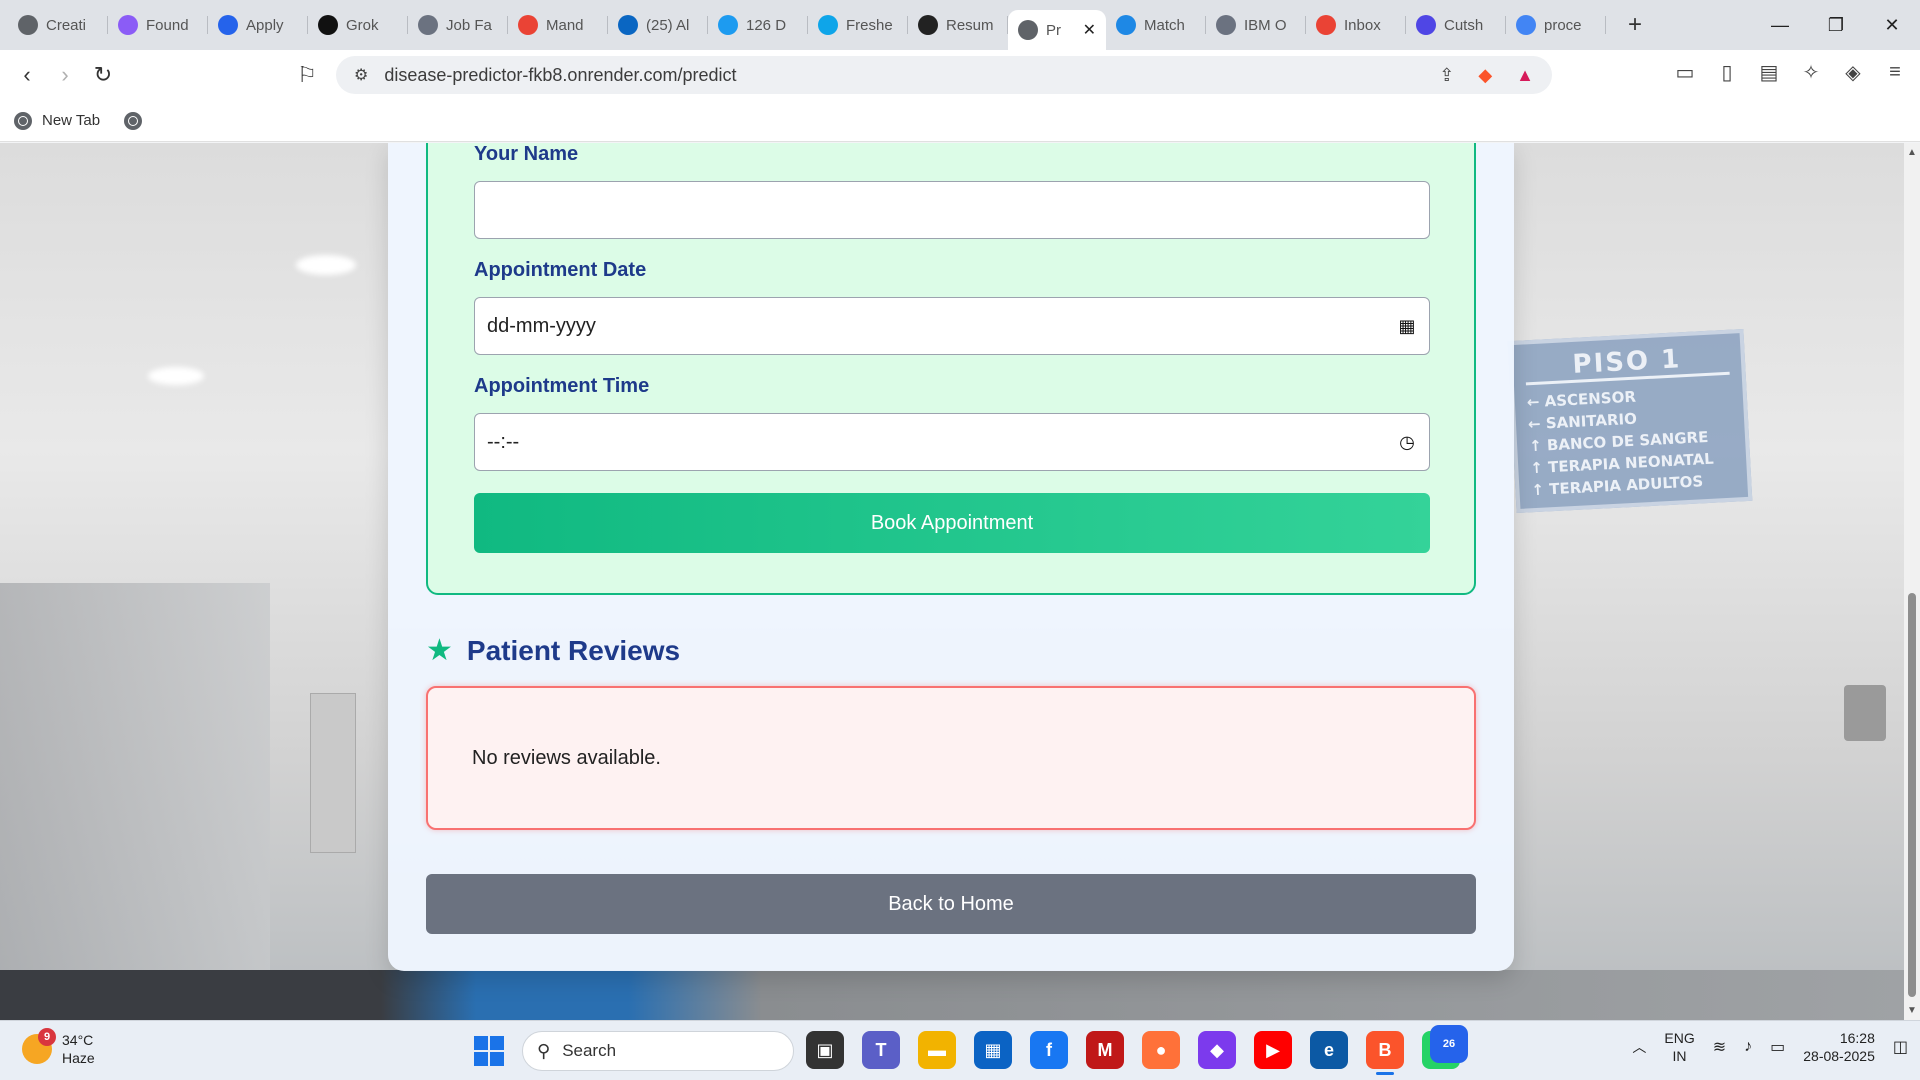 Image resolution: width=1920 pixels, height=1080 pixels. I want to click on search-label: Search, so click(589, 1050).